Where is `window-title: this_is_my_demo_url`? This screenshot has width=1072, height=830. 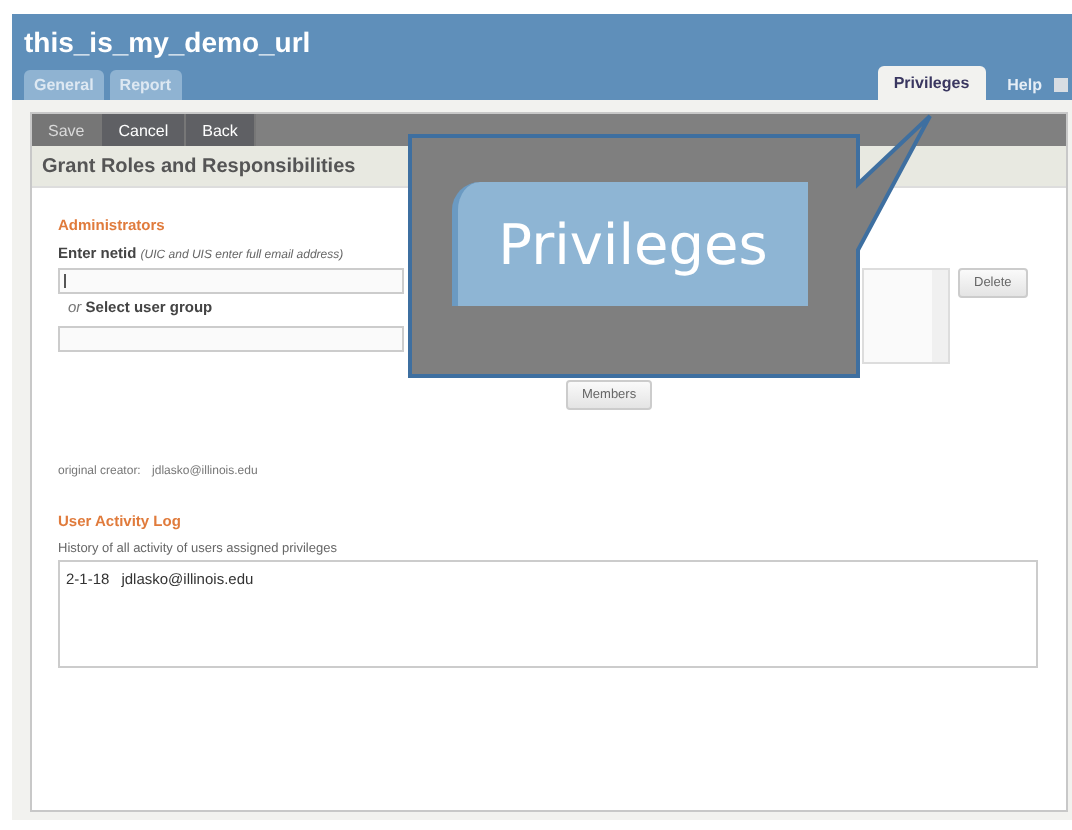 window-title: this_is_my_demo_url is located at coordinates (168, 44).